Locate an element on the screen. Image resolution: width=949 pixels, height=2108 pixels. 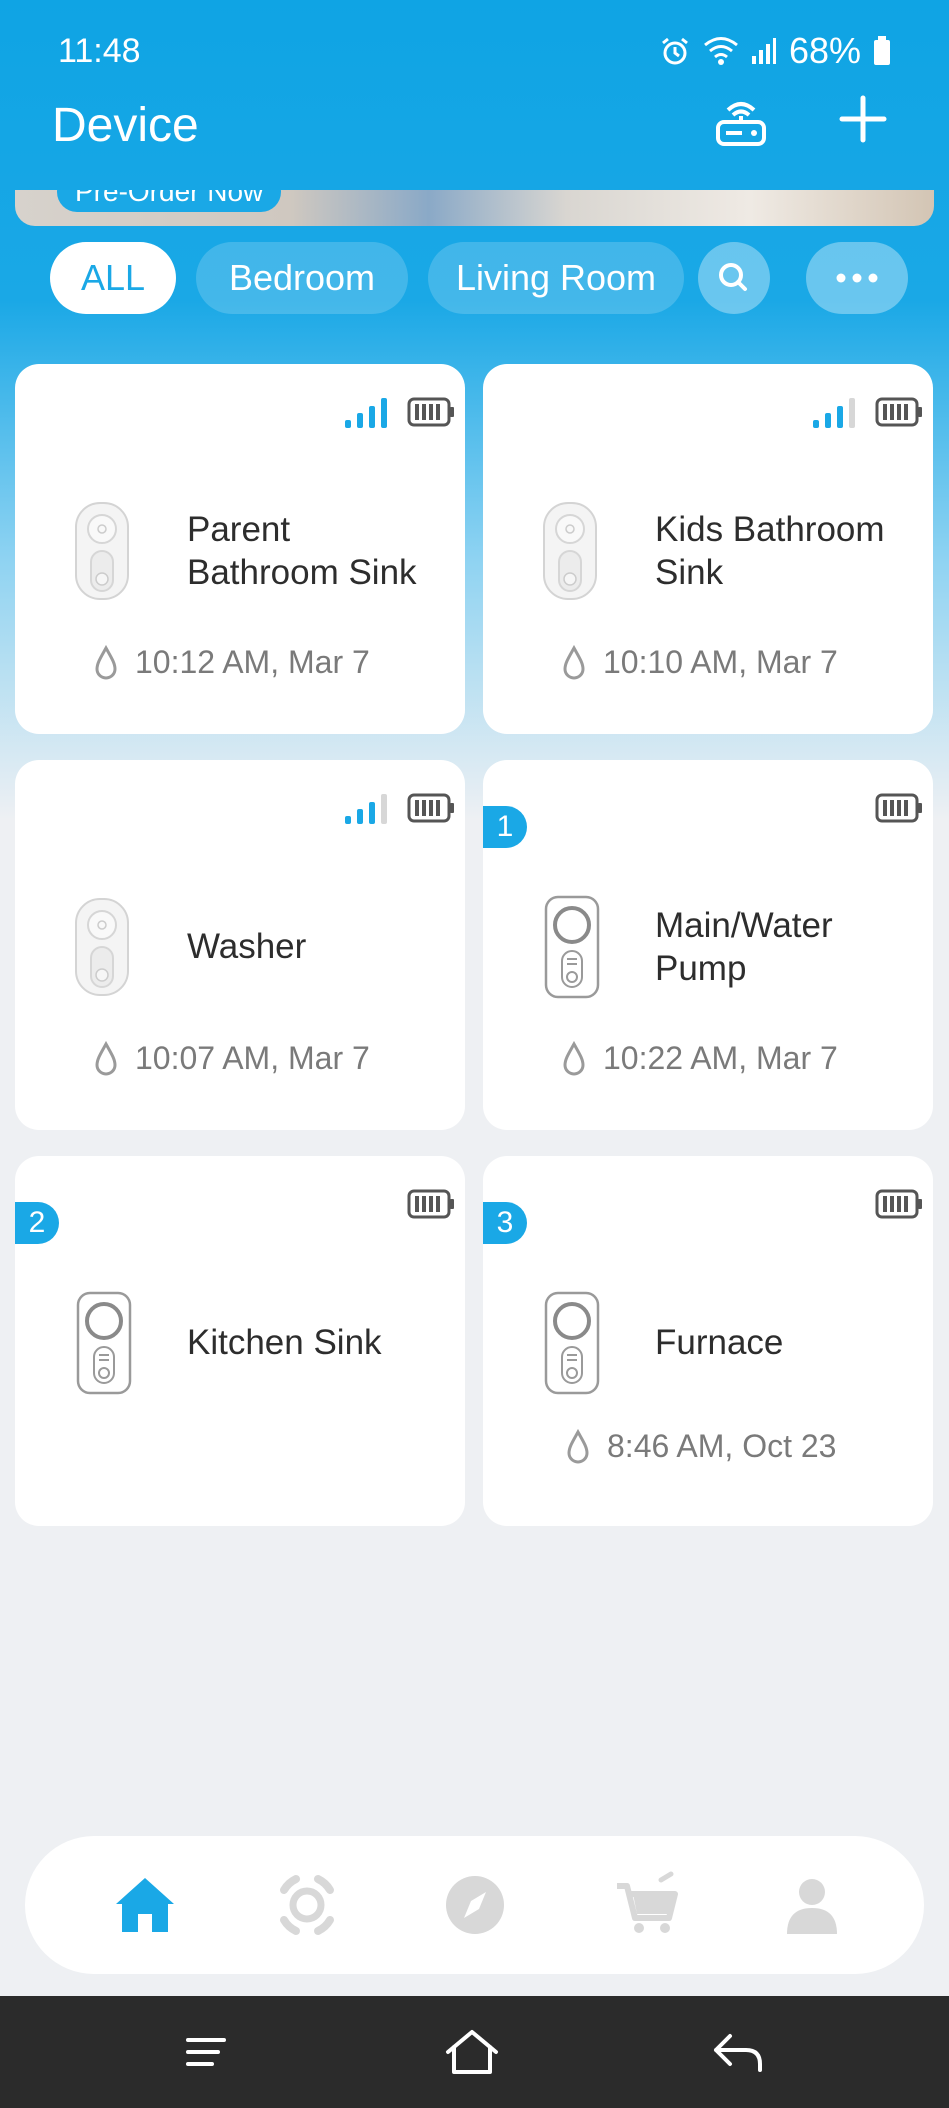
battery-percent: 68% is located at coordinates (824, 50).